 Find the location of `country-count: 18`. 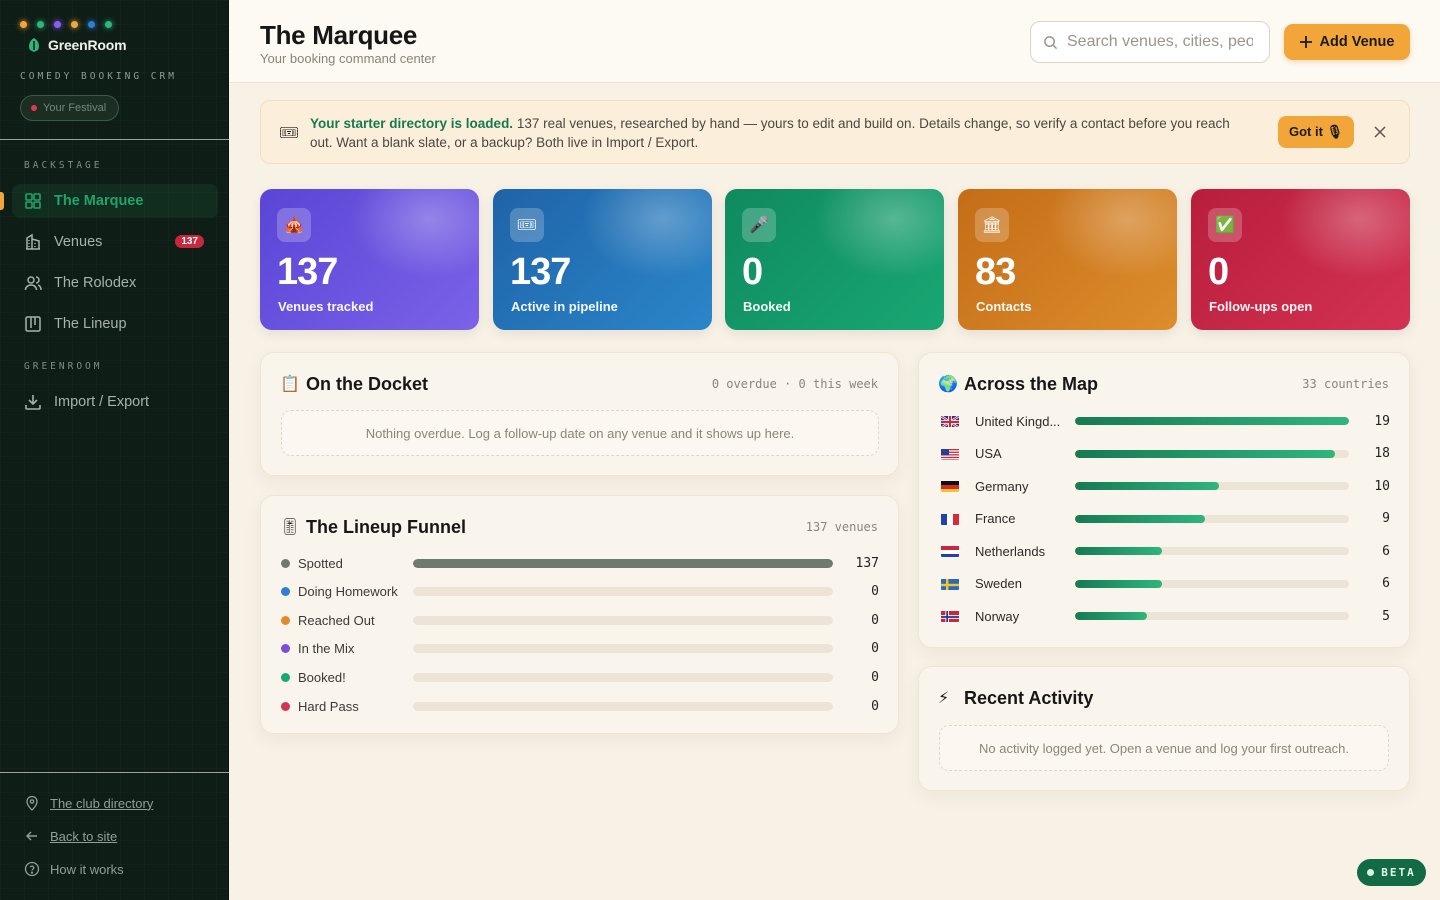

country-count: 18 is located at coordinates (1382, 453).